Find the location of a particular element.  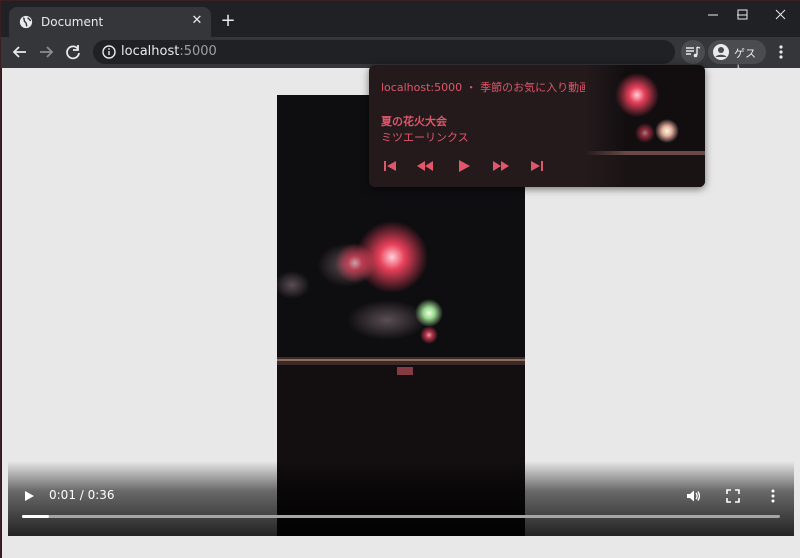

seek-forward-icon is located at coordinates (501, 166).